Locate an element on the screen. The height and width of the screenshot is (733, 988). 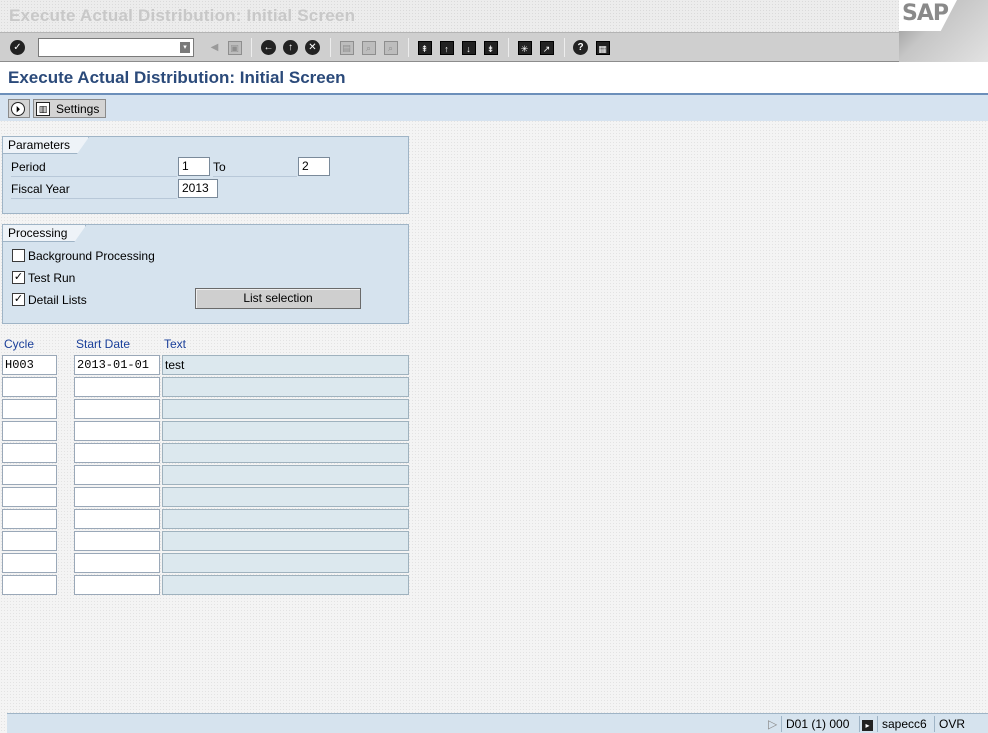
settings-button: ▥ Settings is located at coordinates (70, 108).